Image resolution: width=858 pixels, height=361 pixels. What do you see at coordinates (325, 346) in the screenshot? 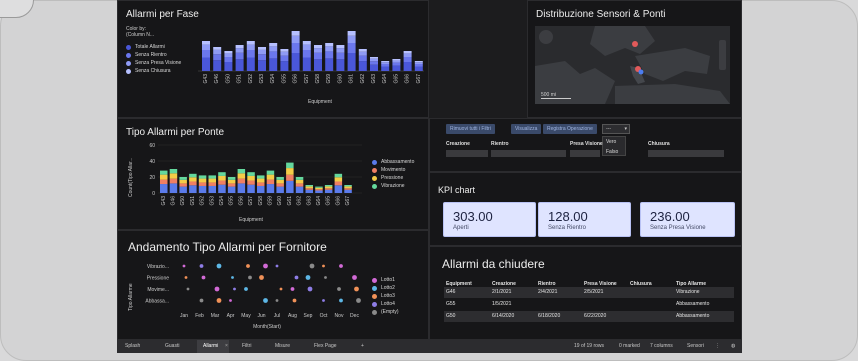
I see `tab-flex-page: Flex Page` at bounding box center [325, 346].